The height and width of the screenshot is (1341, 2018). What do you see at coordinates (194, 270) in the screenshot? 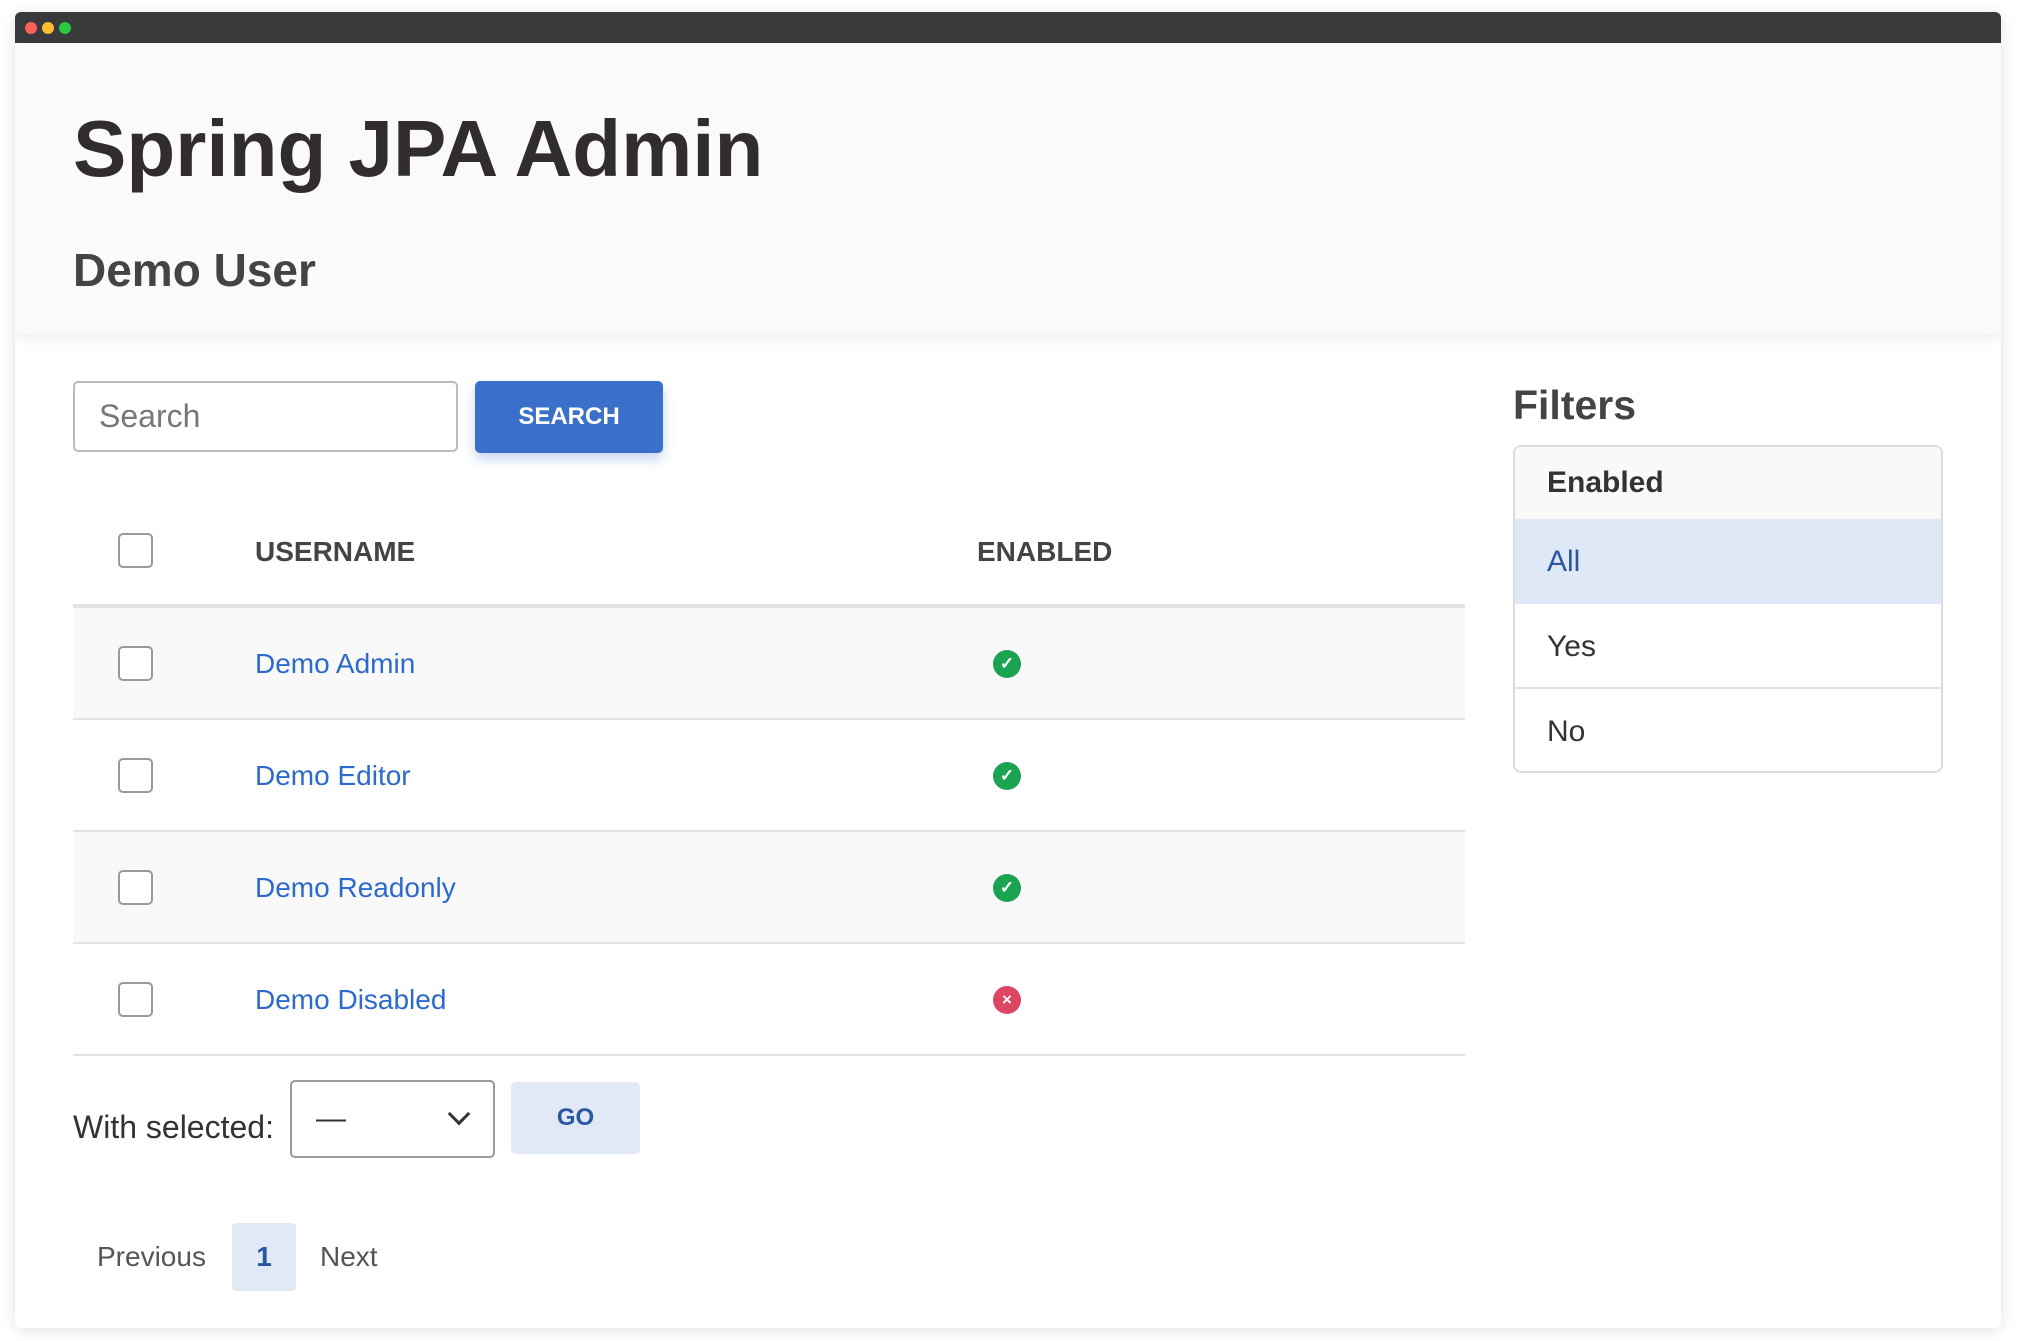
I see `page-title: Demo User` at bounding box center [194, 270].